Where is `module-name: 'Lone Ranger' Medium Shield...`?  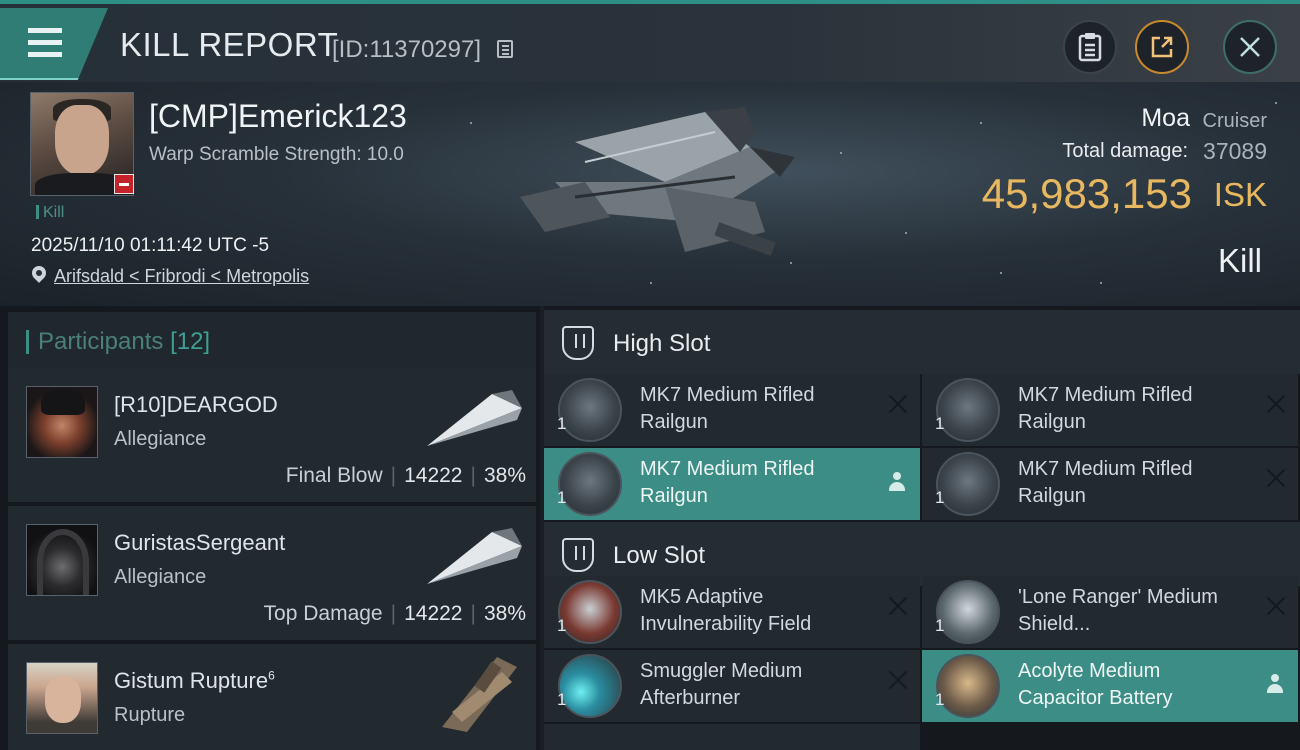 module-name: 'Lone Ranger' Medium Shield... is located at coordinates (1118, 610).